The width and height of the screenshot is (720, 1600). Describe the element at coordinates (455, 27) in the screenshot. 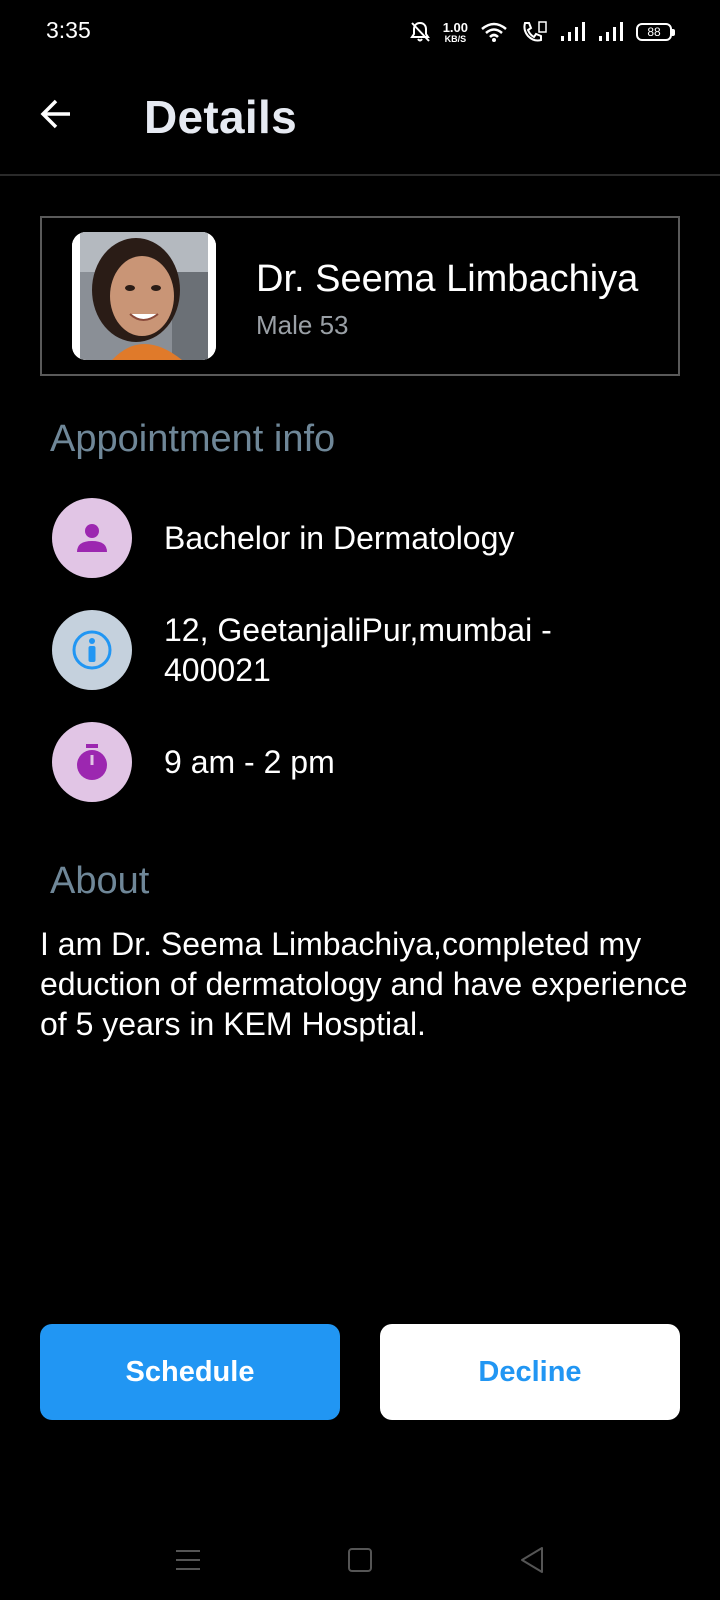

I see `net-speed-value: 1.00` at that location.